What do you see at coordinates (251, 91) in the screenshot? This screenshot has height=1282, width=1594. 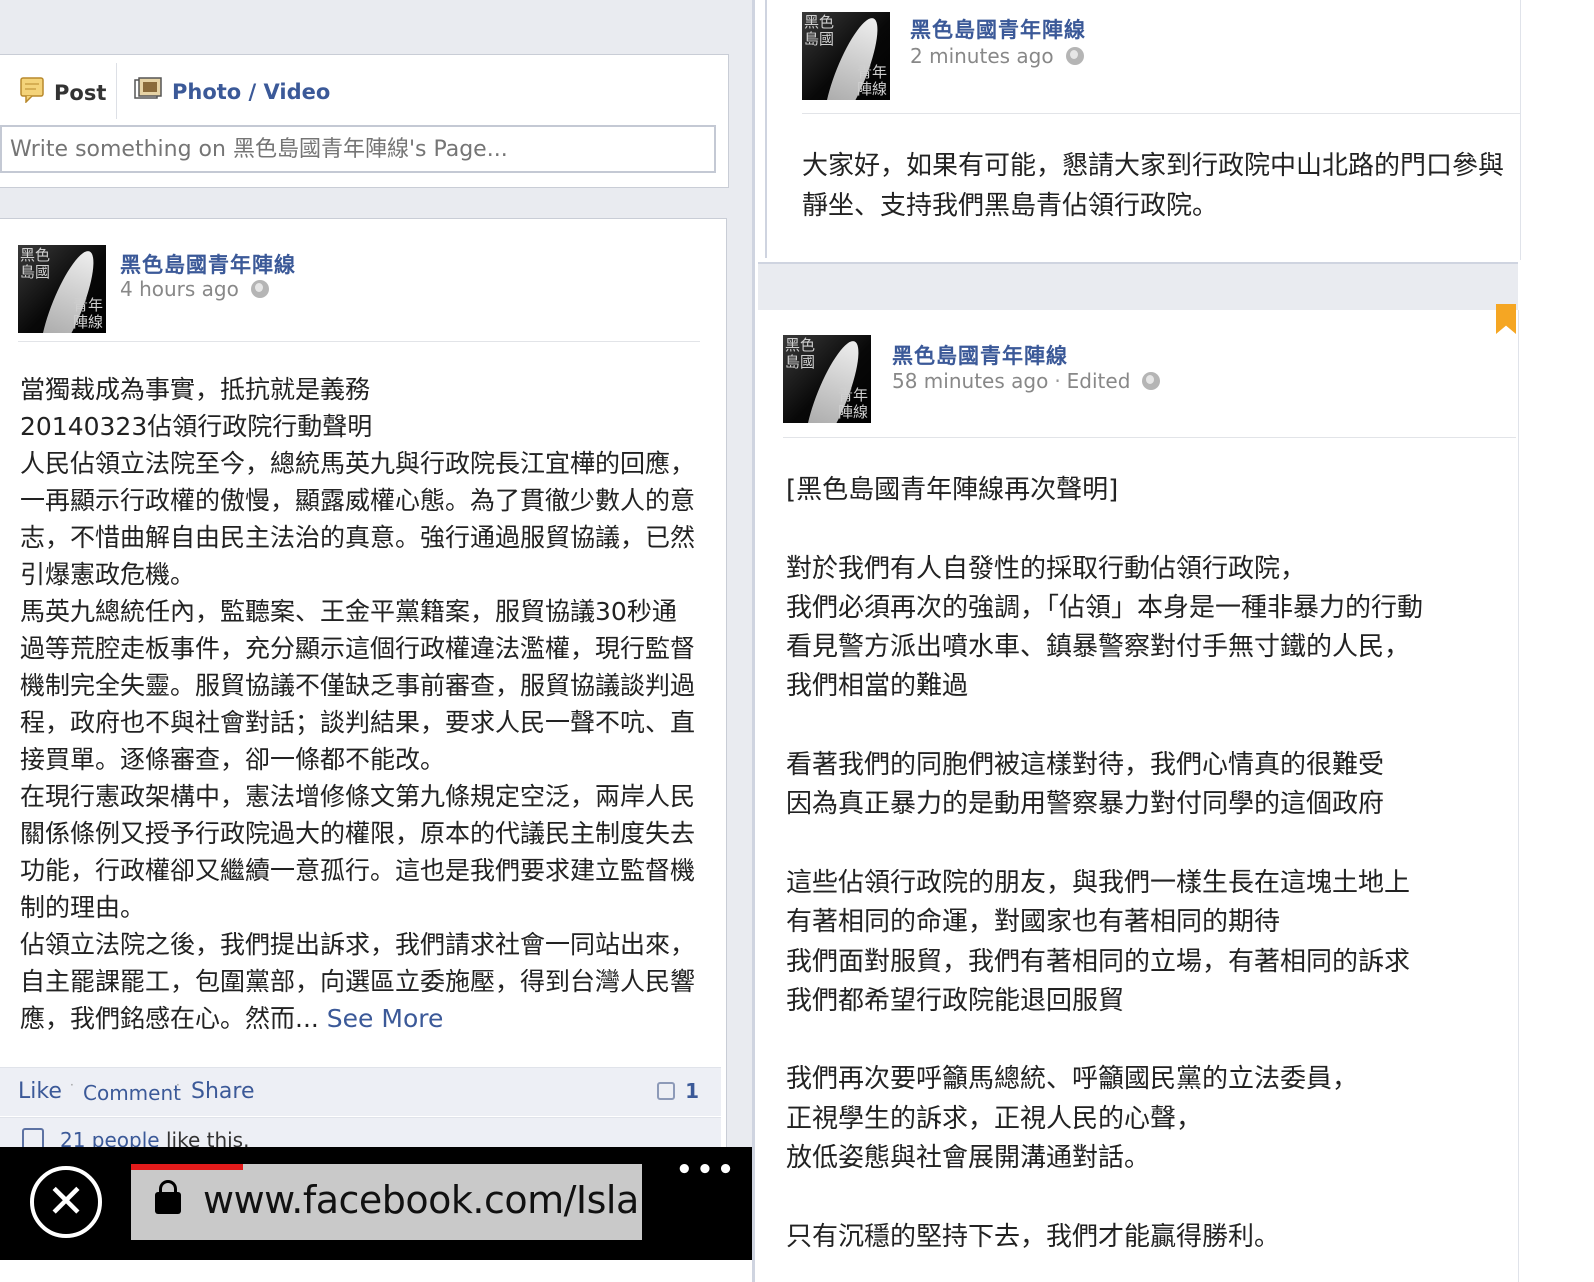 I see `photo-video-tab-label: Photo / Video` at bounding box center [251, 91].